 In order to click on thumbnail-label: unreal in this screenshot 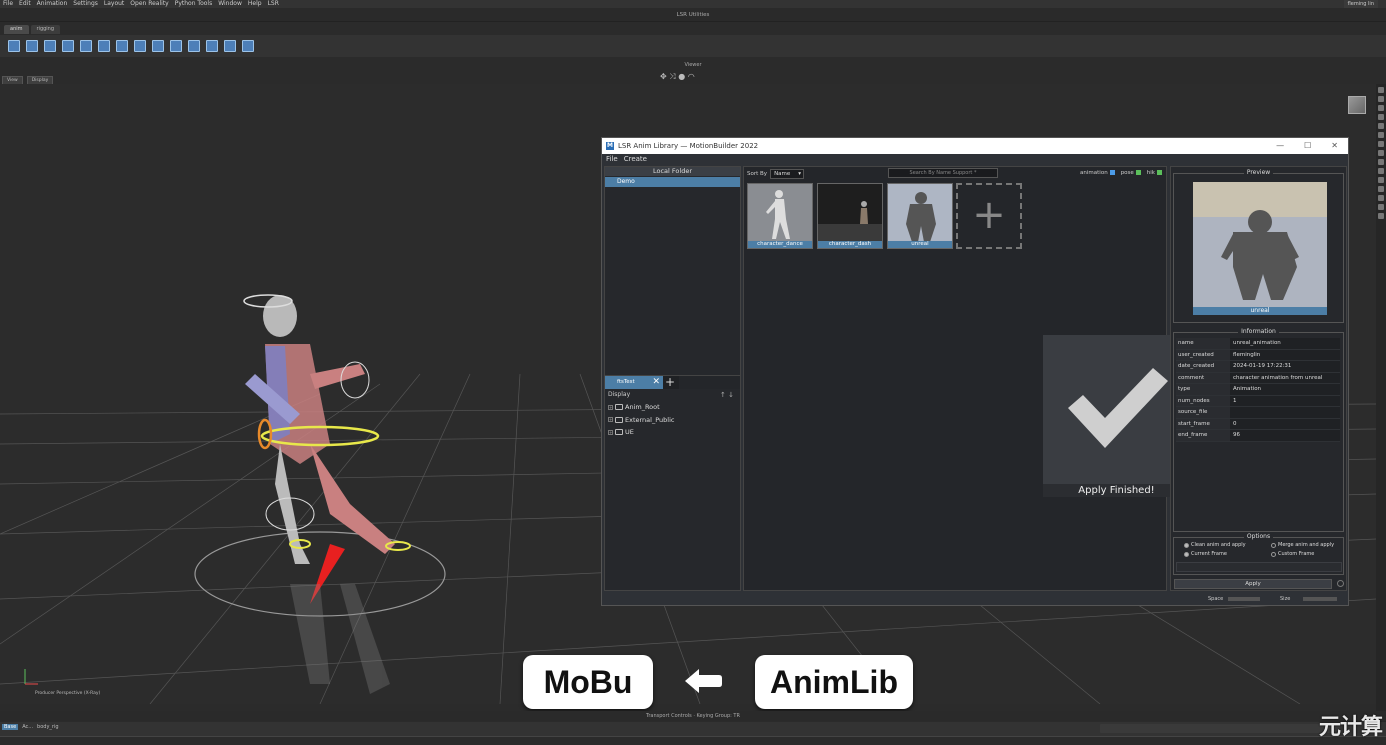, I will do `click(920, 244)`.